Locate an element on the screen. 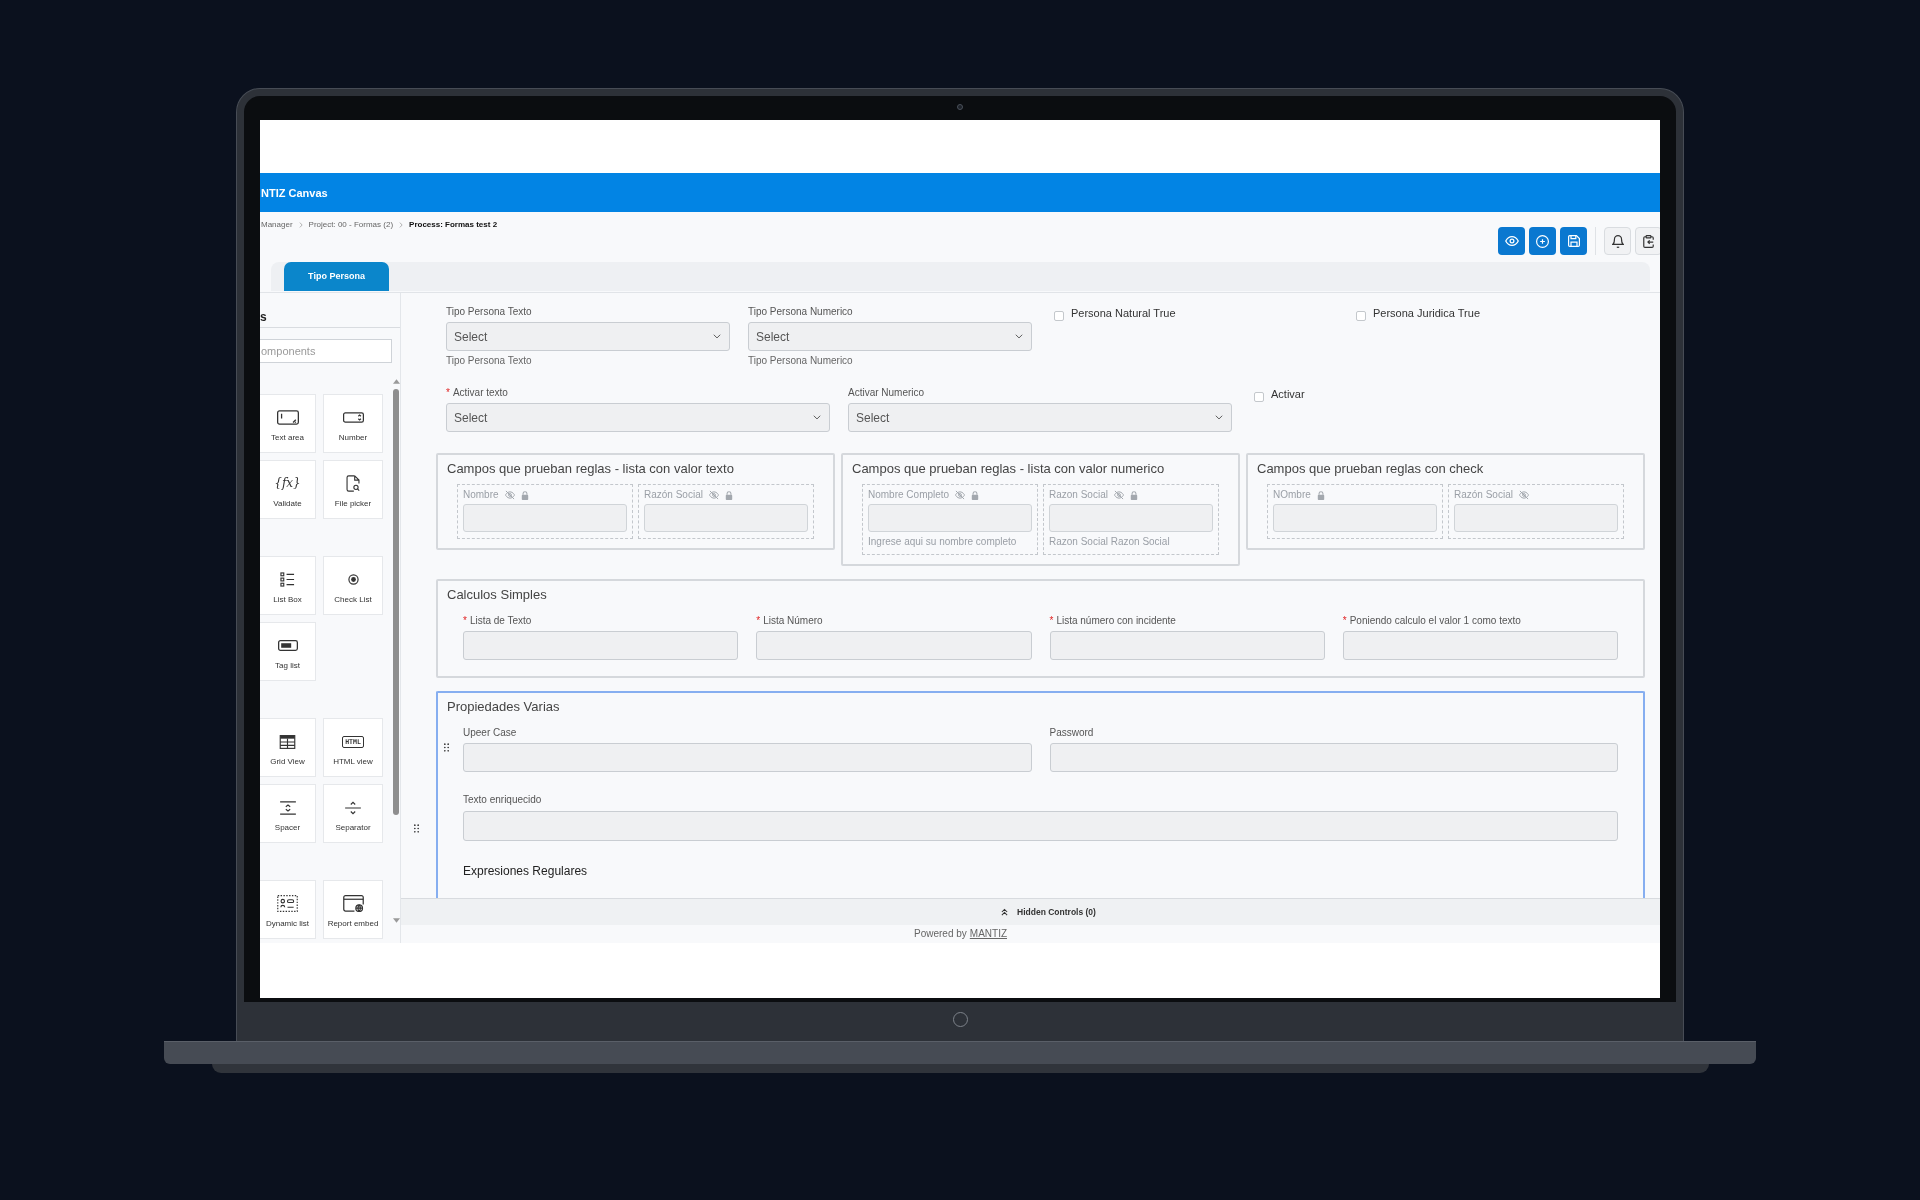  component-tile: Dynamic list is located at coordinates (288, 909).